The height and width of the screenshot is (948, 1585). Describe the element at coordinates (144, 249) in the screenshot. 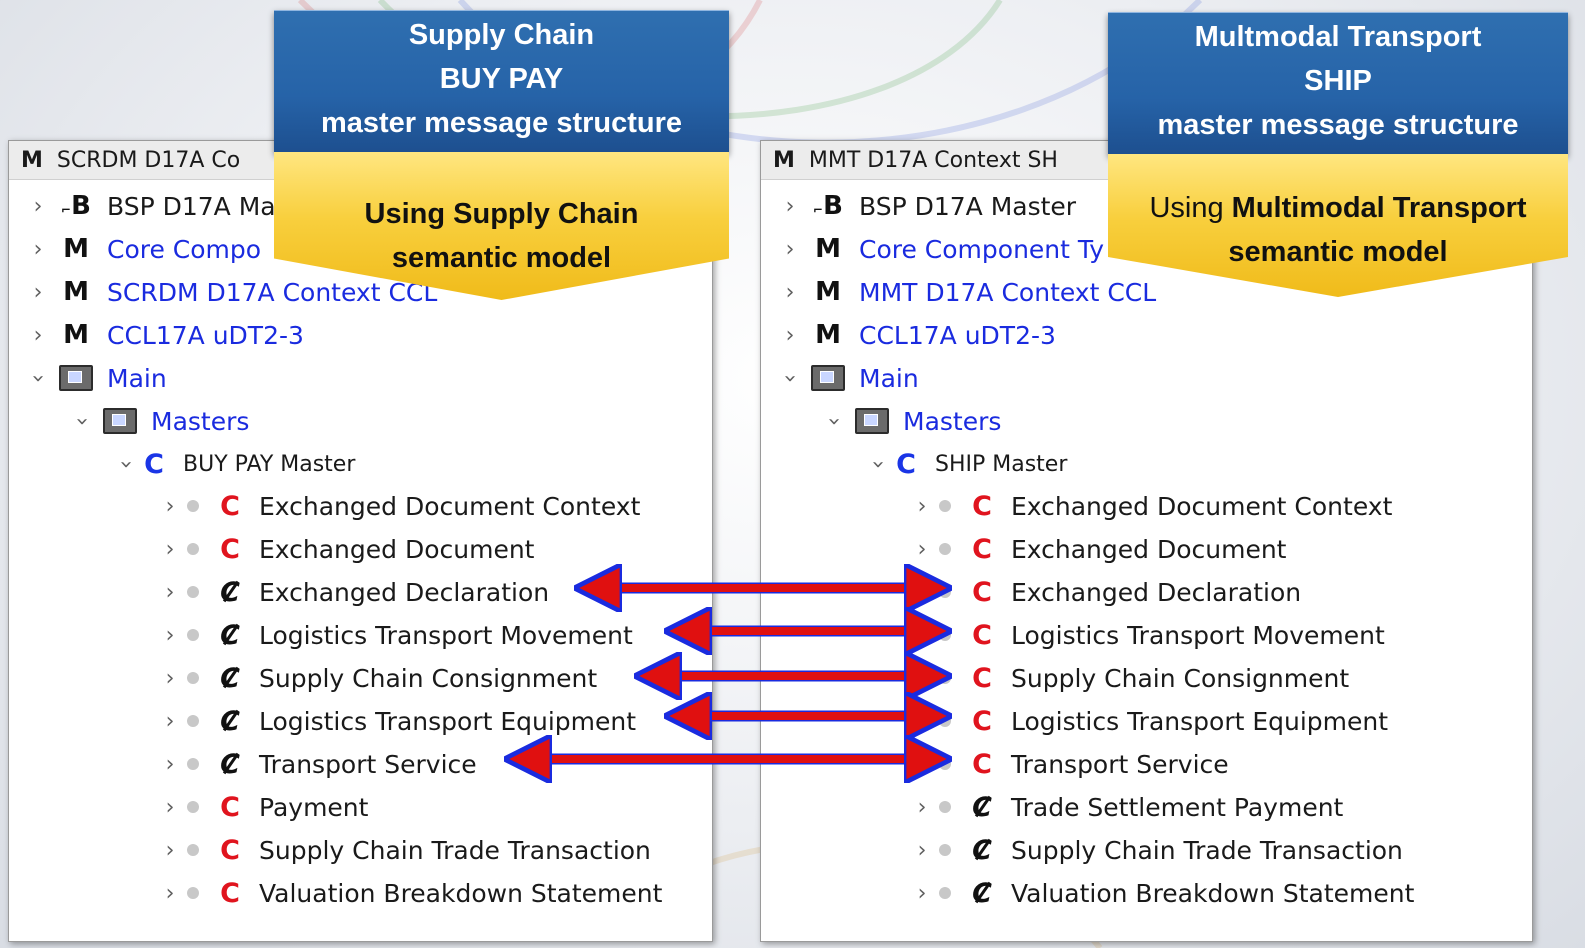

I see `tree-row-core-component: › M Core Compo` at that location.